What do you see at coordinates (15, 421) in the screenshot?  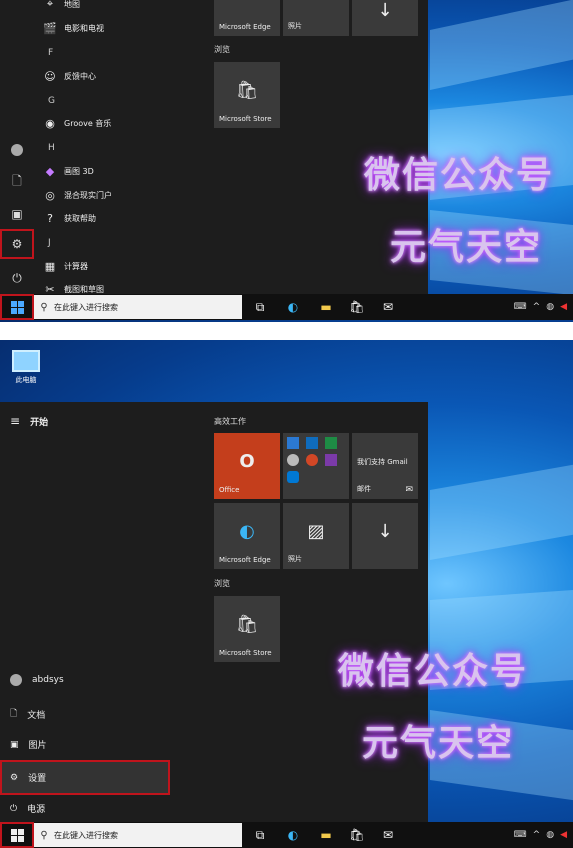 I see `hamburger-menu-icon: ≡` at bounding box center [15, 421].